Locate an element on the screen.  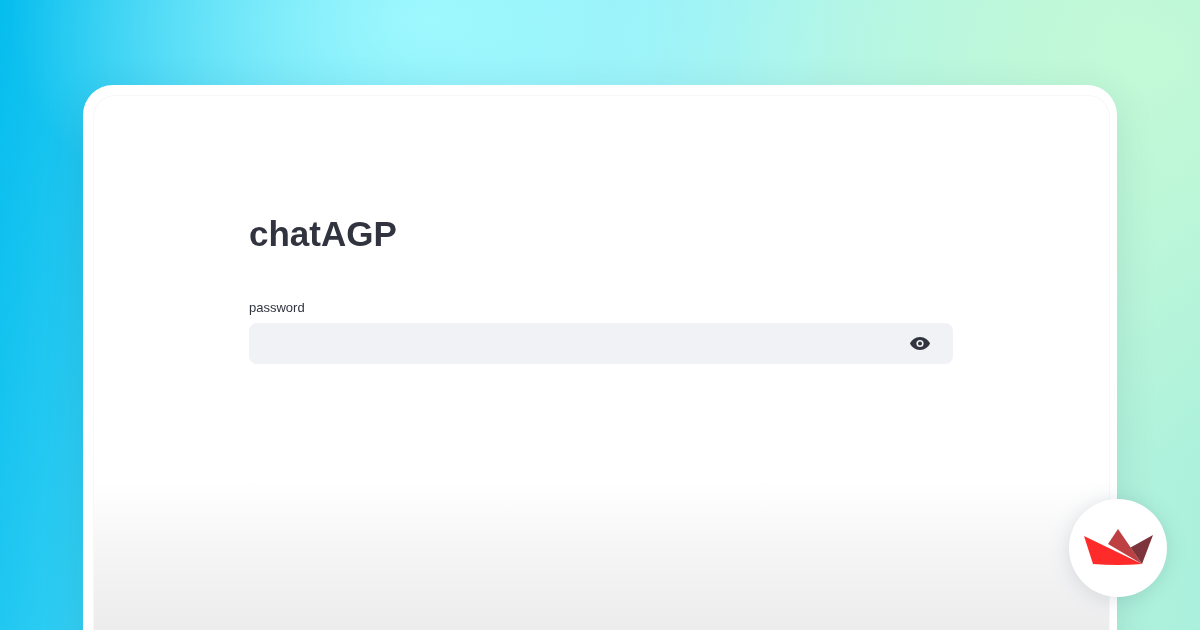
eye-icon is located at coordinates (920, 343).